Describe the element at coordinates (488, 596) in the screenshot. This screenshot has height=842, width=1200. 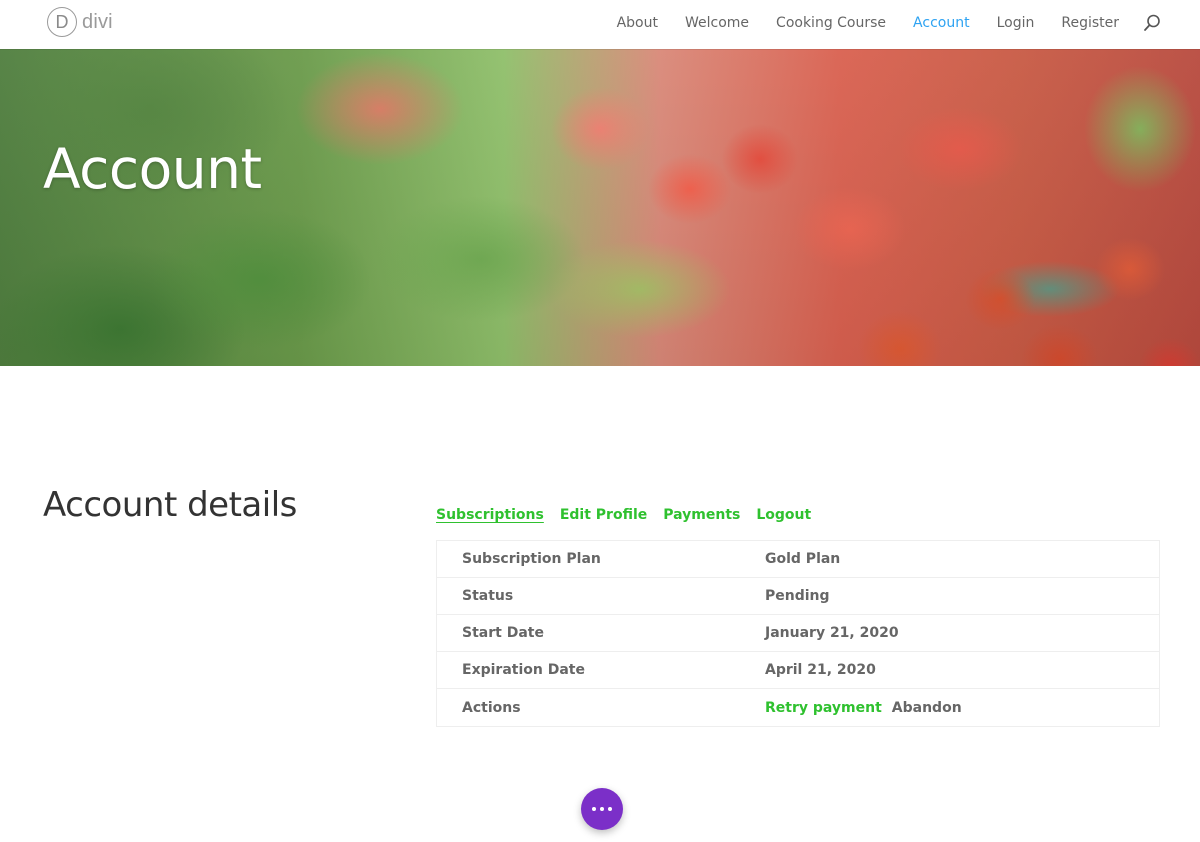
I see `row-label: Status` at that location.